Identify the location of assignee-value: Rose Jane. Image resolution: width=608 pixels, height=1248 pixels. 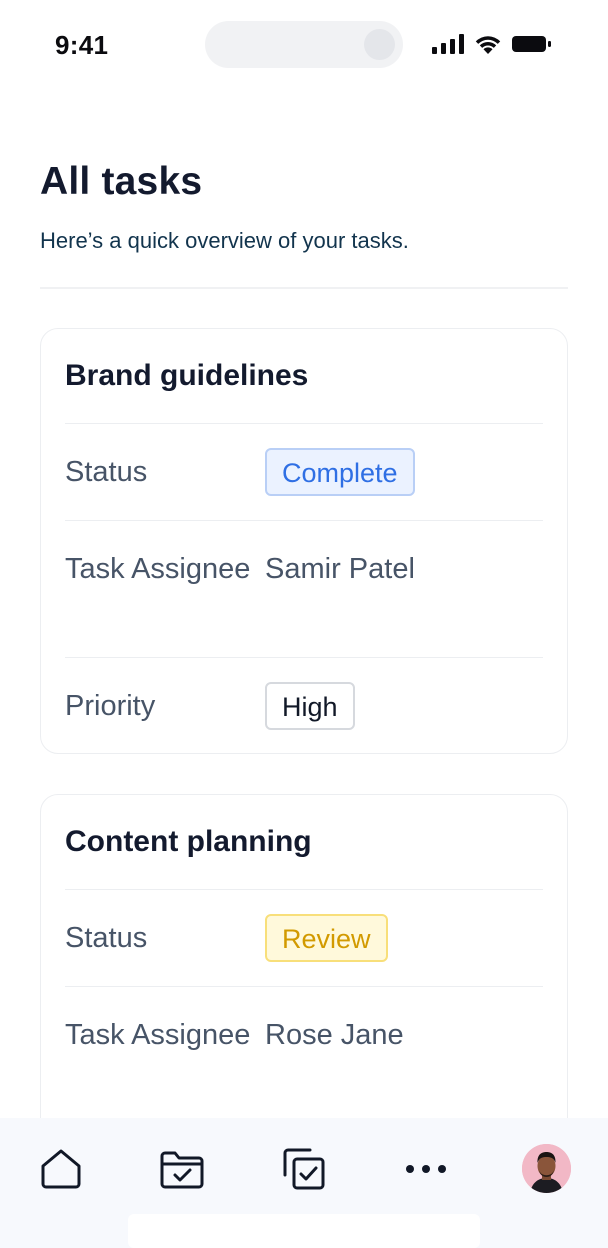
(334, 1035).